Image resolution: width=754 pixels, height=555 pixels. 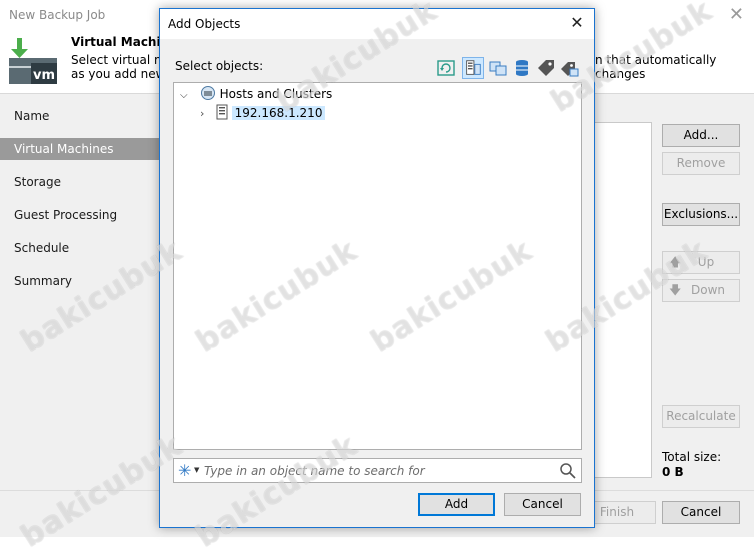 What do you see at coordinates (577, 24) in the screenshot?
I see `dialog-close-icon: ✕` at bounding box center [577, 24].